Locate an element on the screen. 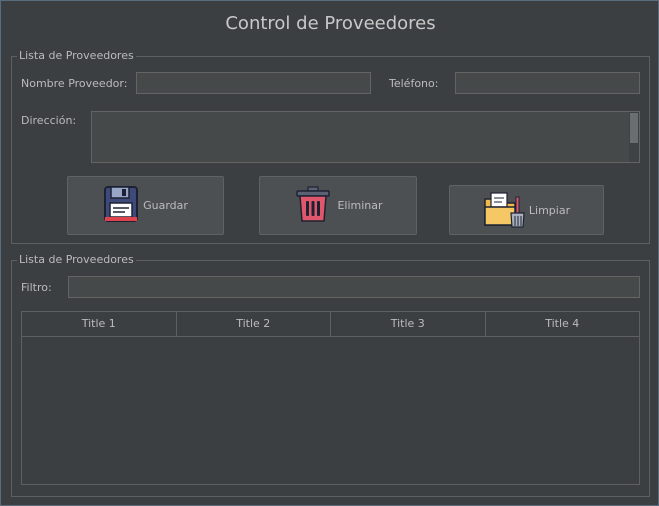 The height and width of the screenshot is (506, 659). floppy-disk-icon is located at coordinates (121, 205).